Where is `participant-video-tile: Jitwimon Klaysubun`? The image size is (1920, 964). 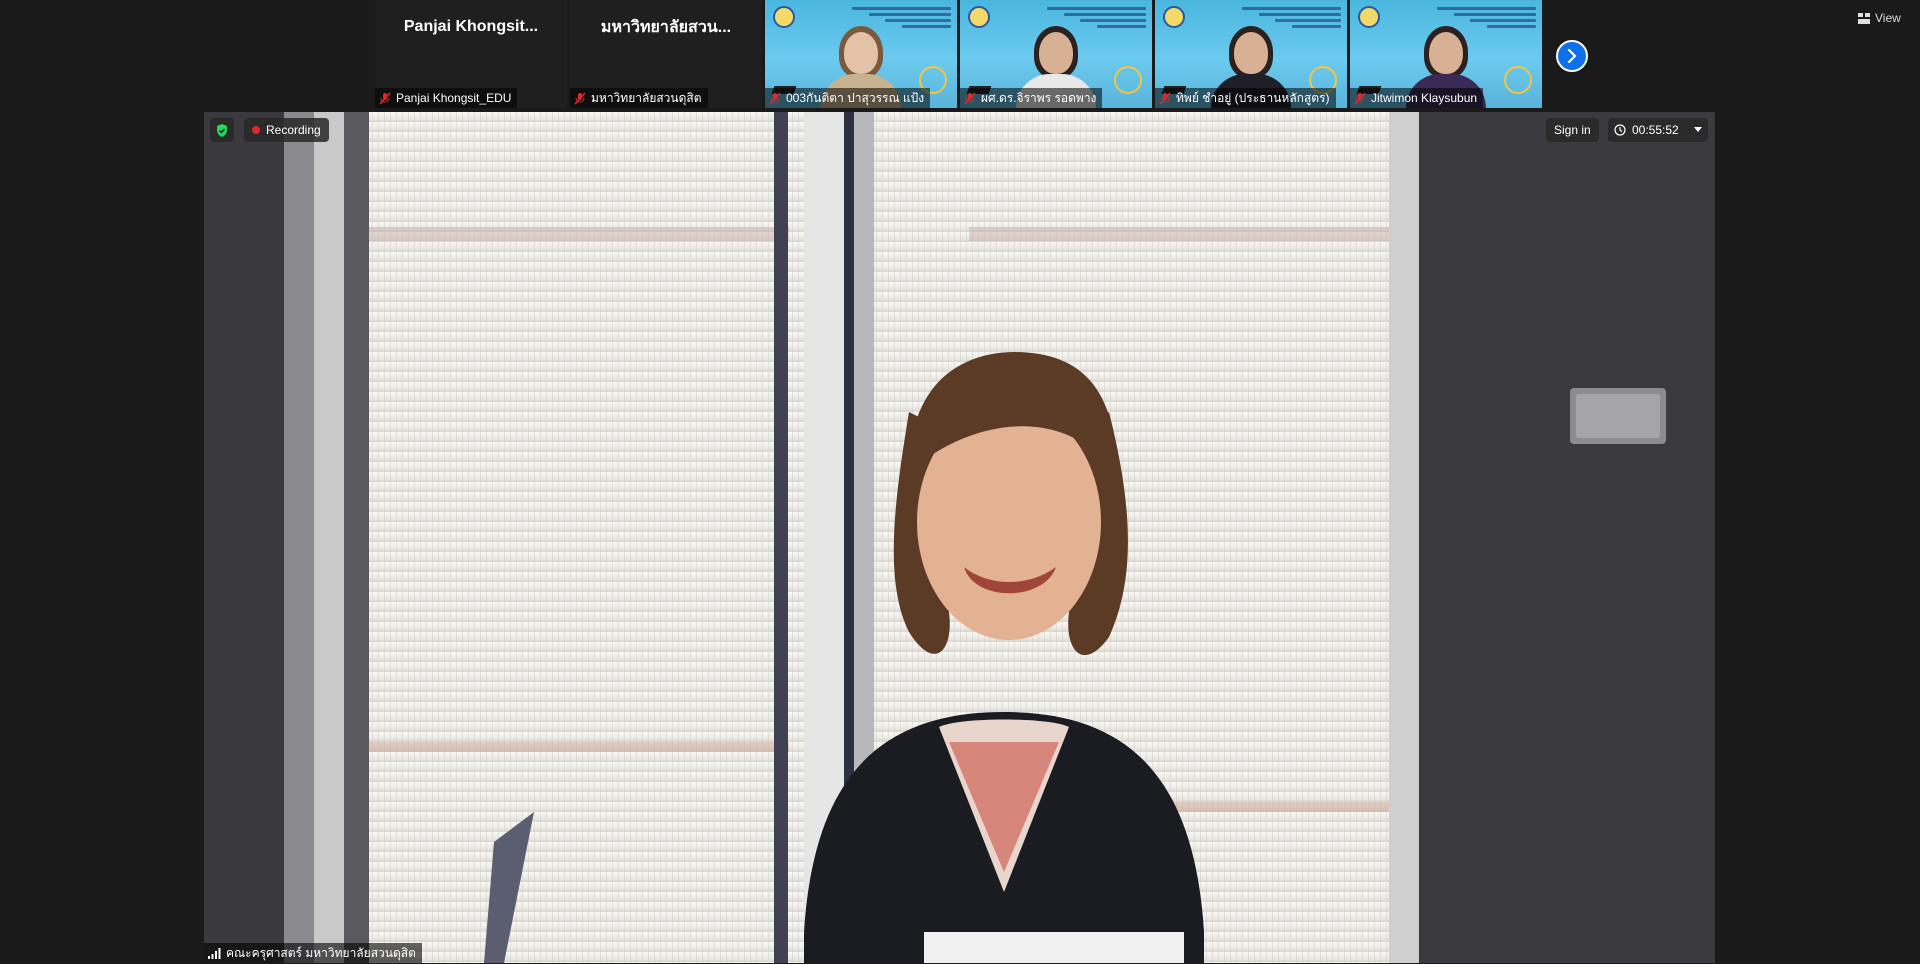
participant-video-tile: Jitwimon Klaysubun is located at coordinates (1446, 54).